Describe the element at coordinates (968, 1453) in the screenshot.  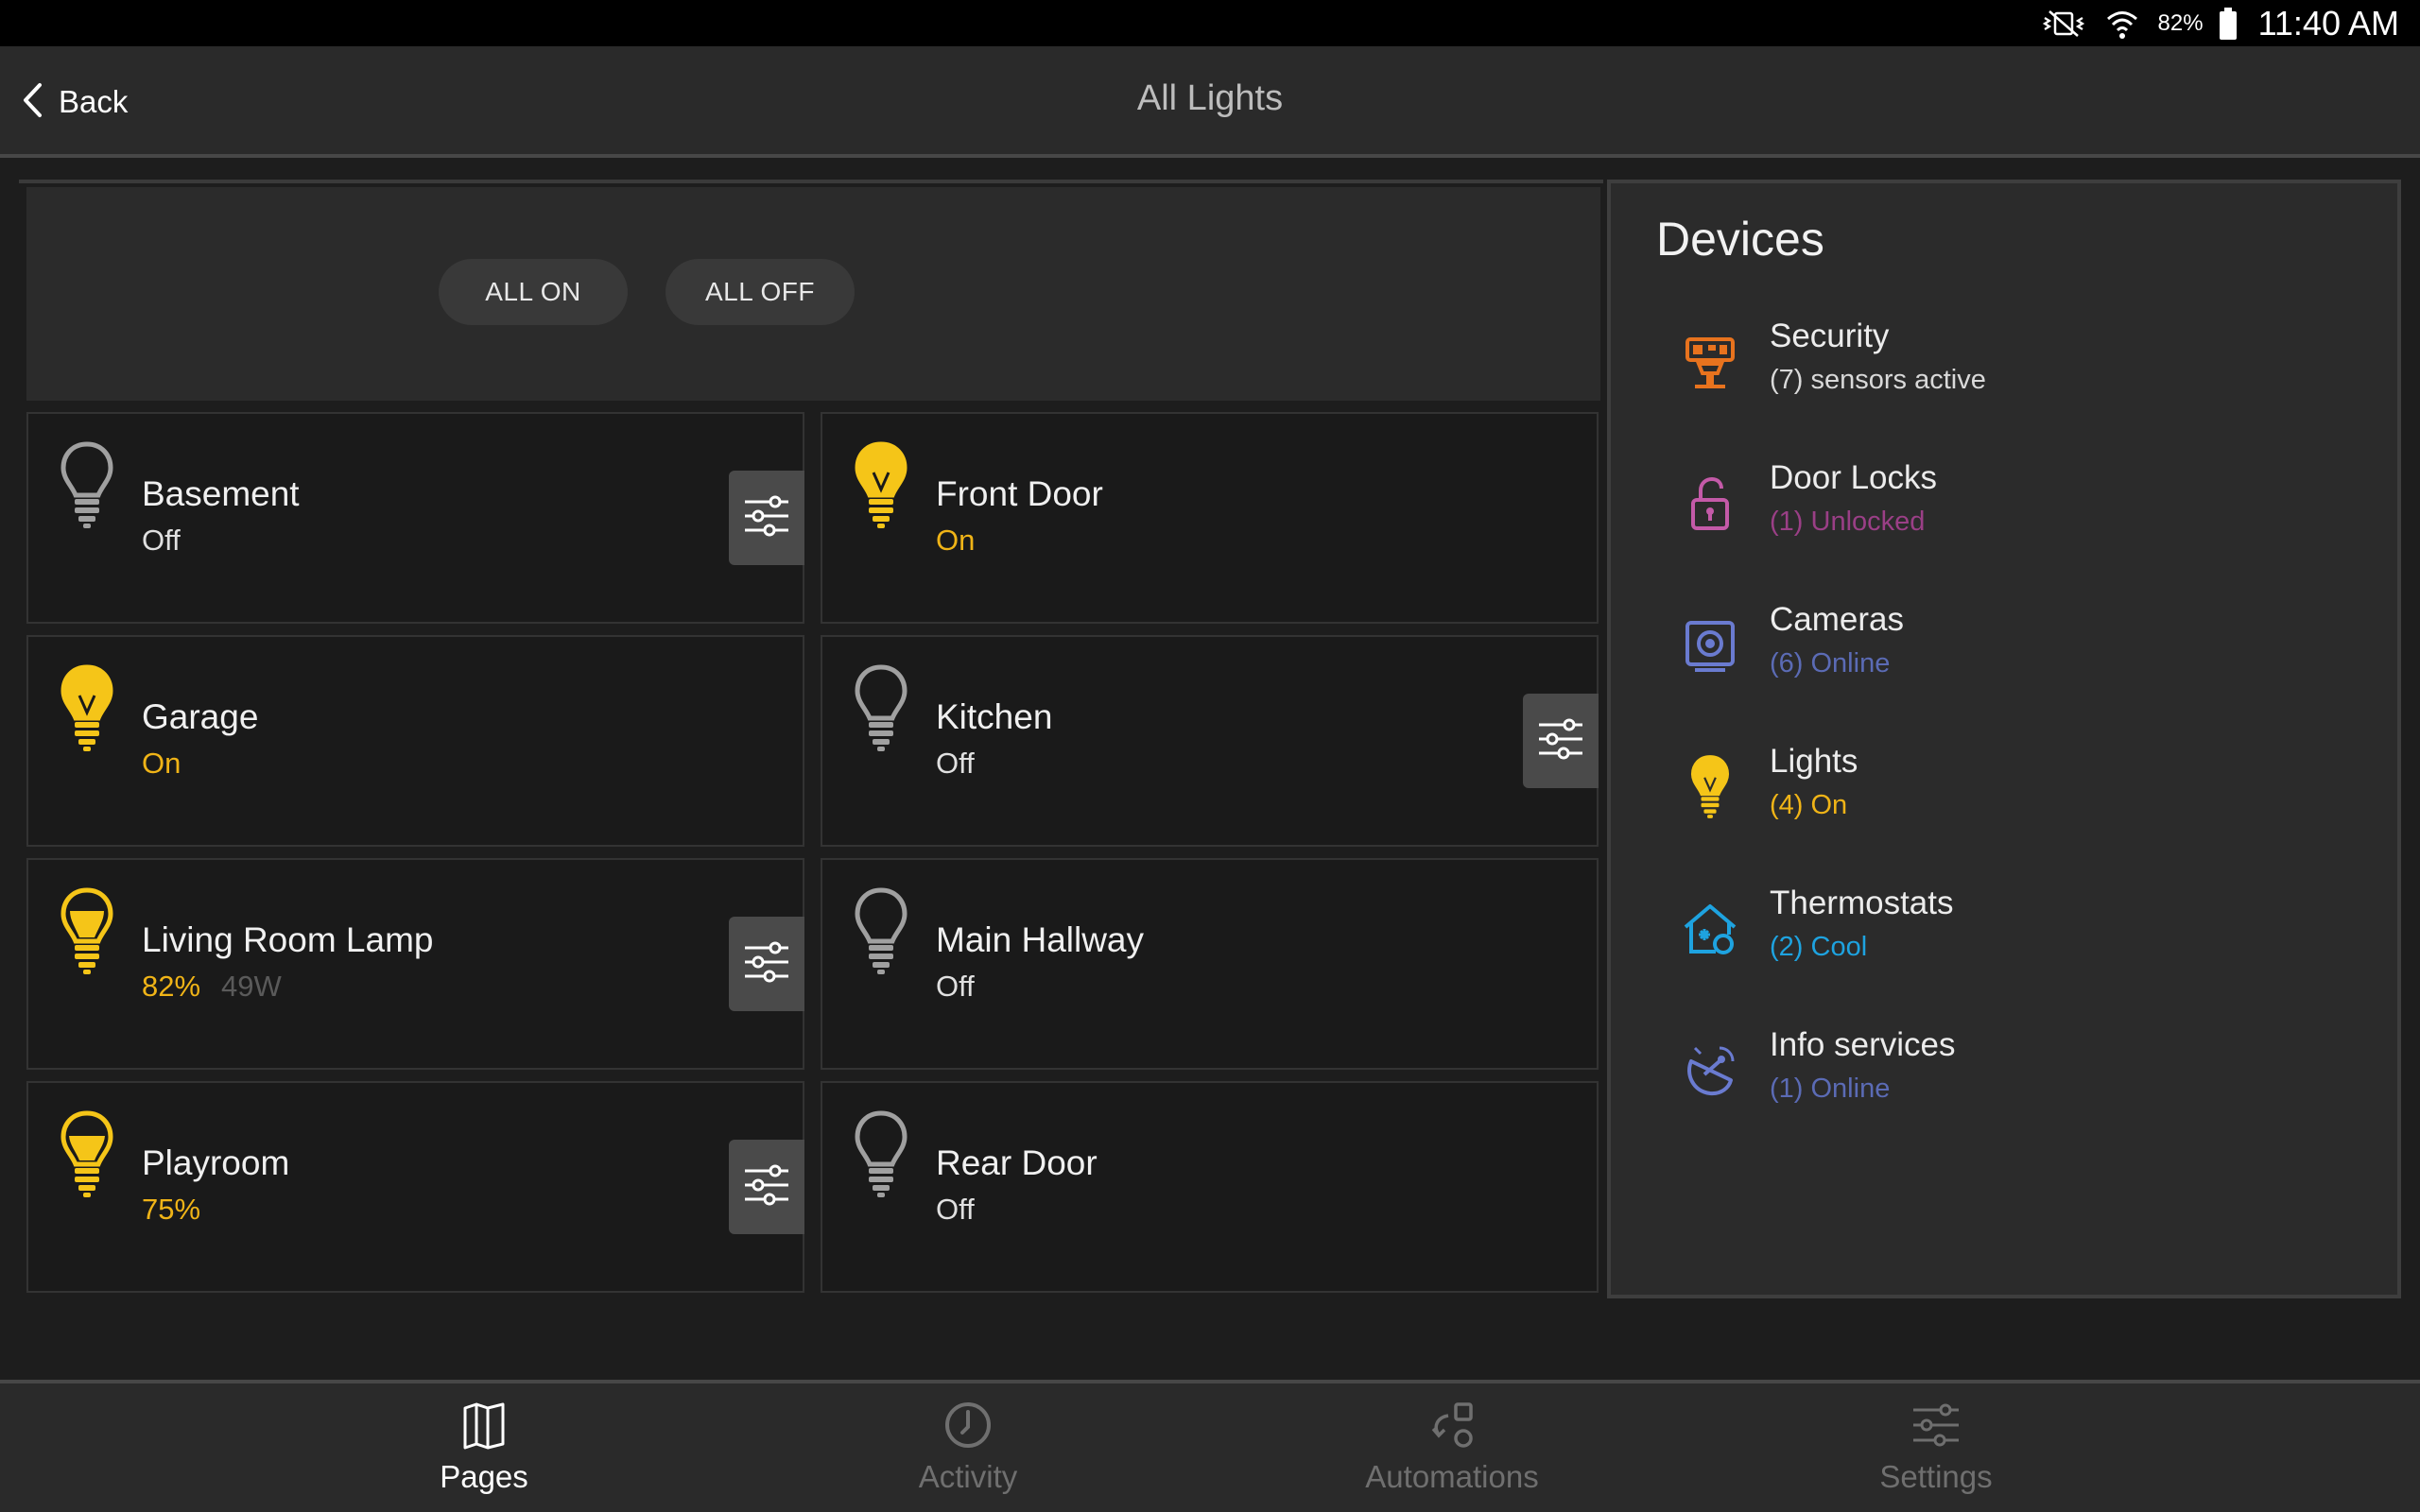
I see `nav-activity: Activity` at that location.